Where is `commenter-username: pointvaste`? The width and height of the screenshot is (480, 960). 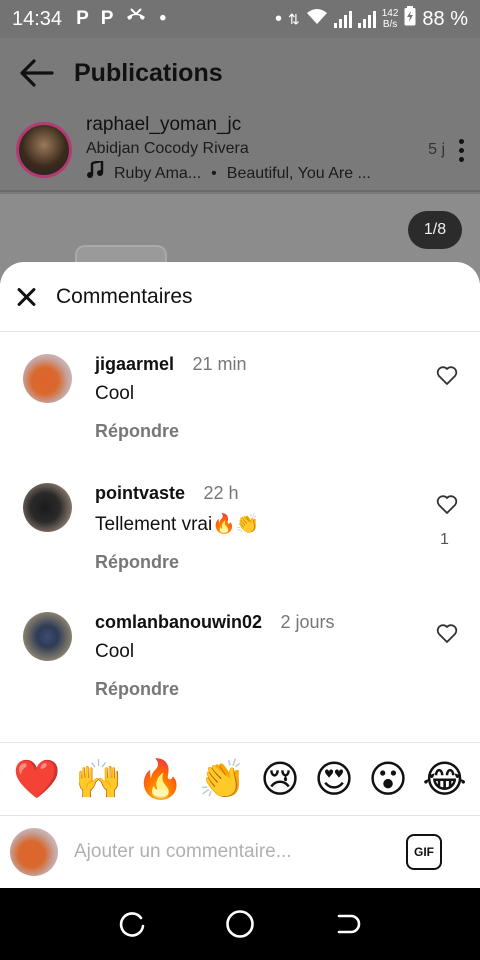
commenter-username: pointvaste is located at coordinates (140, 493).